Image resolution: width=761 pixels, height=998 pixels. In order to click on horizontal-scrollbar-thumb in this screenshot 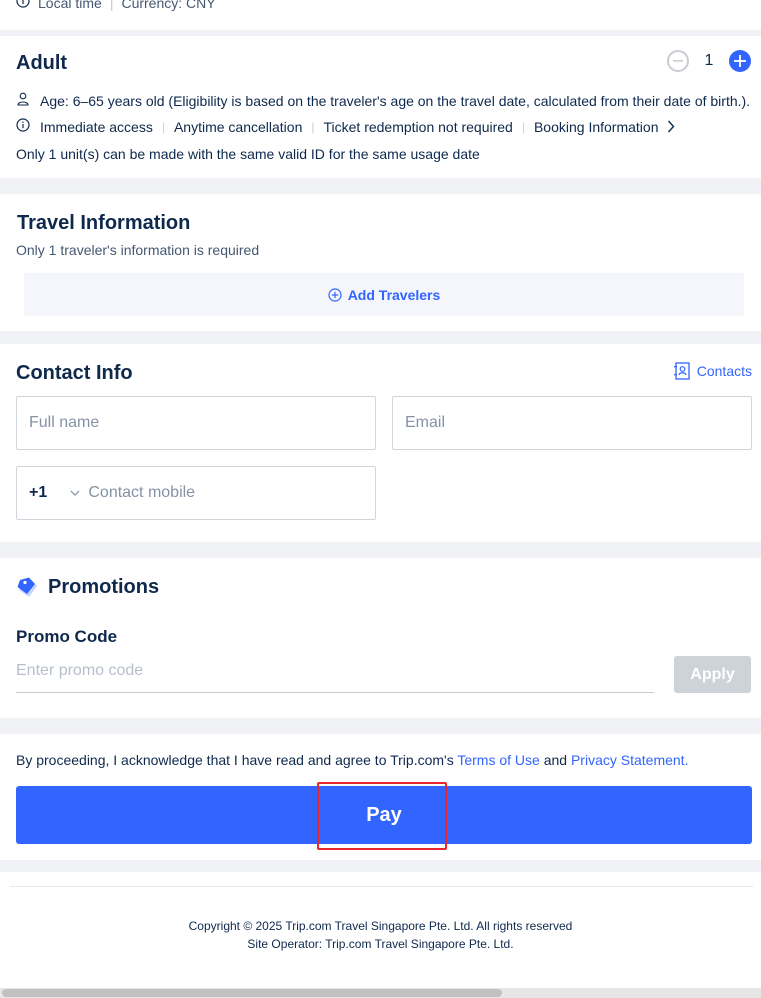, I will do `click(252, 993)`.